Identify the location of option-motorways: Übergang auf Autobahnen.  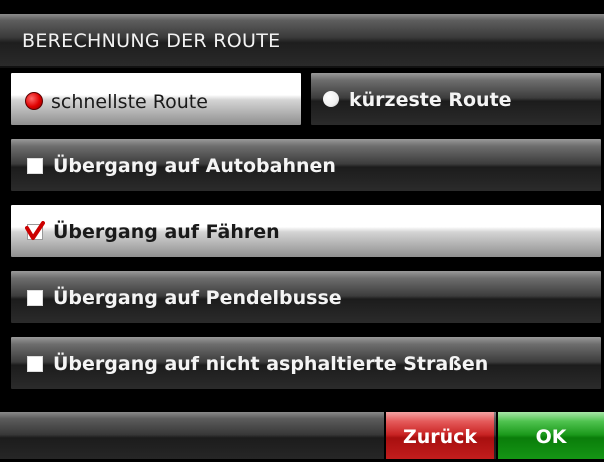
(306, 165).